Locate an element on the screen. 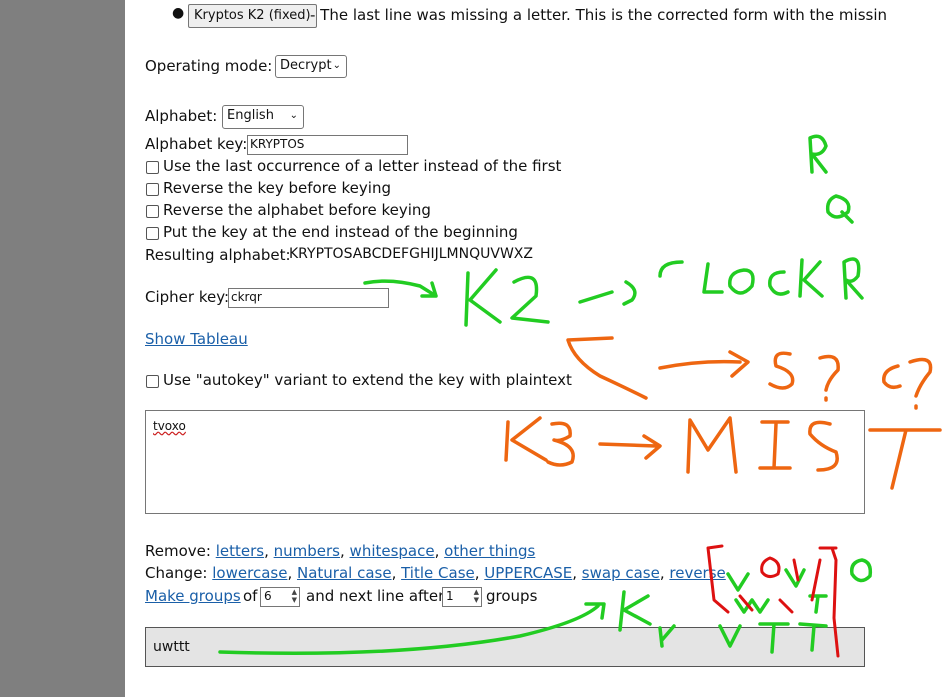 This screenshot has width=942, height=697. orange-k3 is located at coordinates (539, 441).